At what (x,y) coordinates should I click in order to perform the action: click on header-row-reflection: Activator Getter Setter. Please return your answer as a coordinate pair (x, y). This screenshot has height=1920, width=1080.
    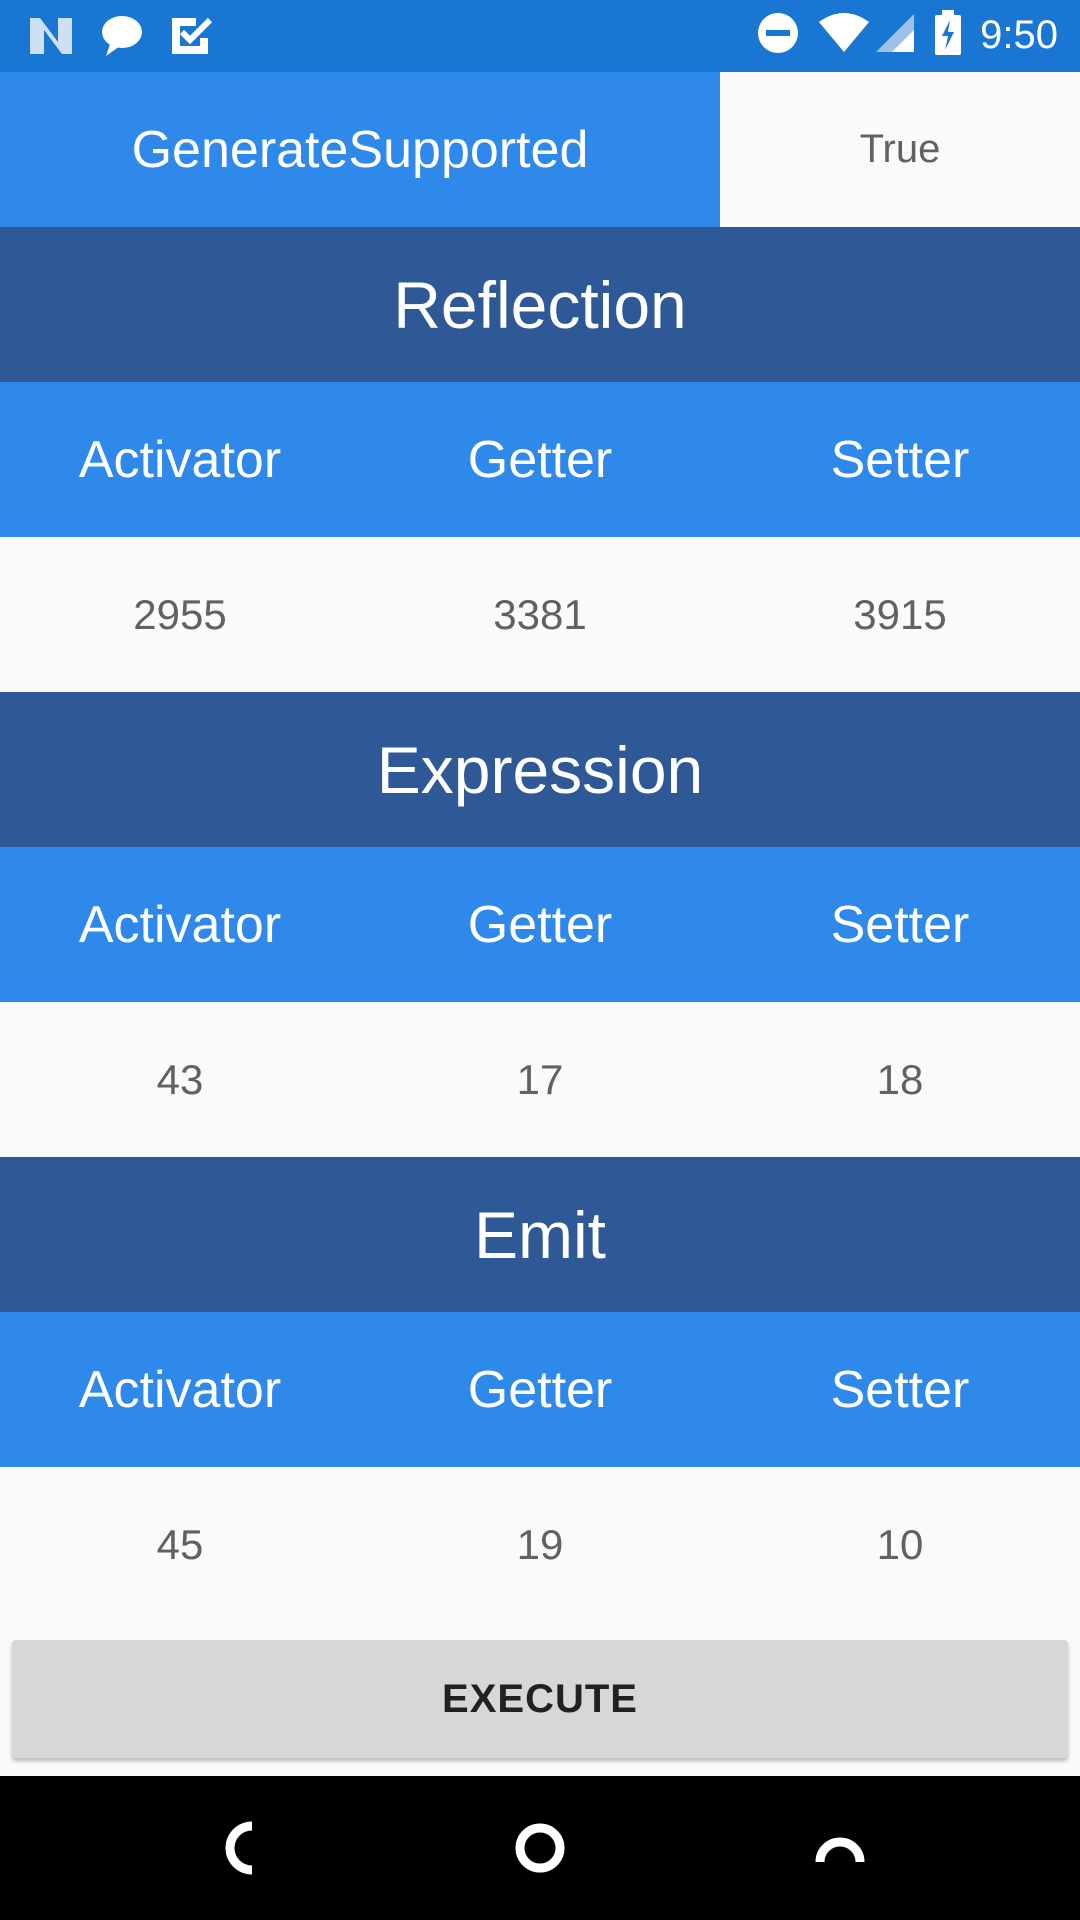
    Looking at the image, I should click on (540, 459).